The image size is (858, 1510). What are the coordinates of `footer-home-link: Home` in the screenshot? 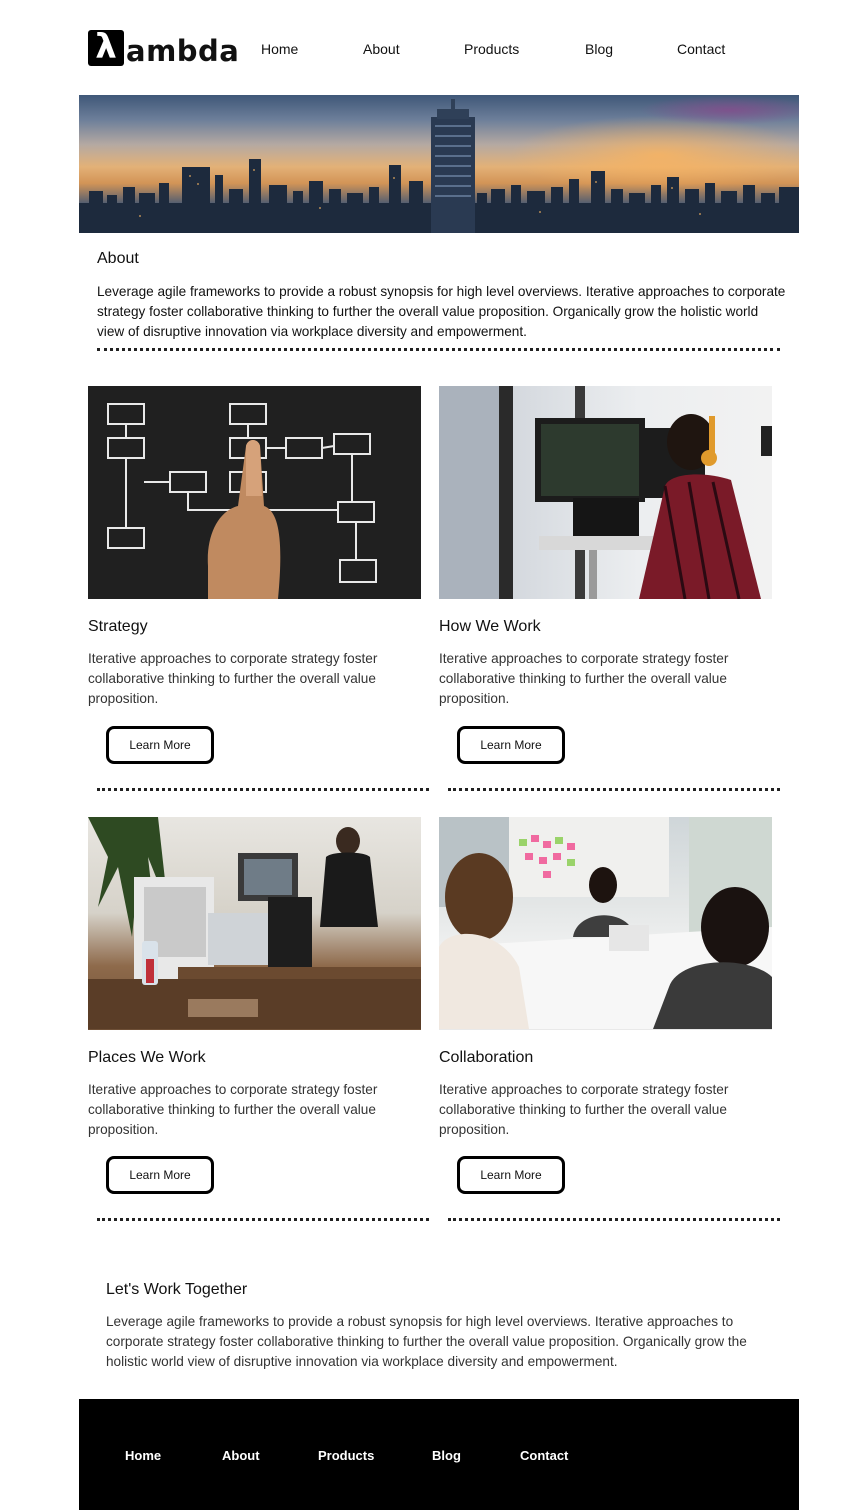 It's located at (143, 1456).